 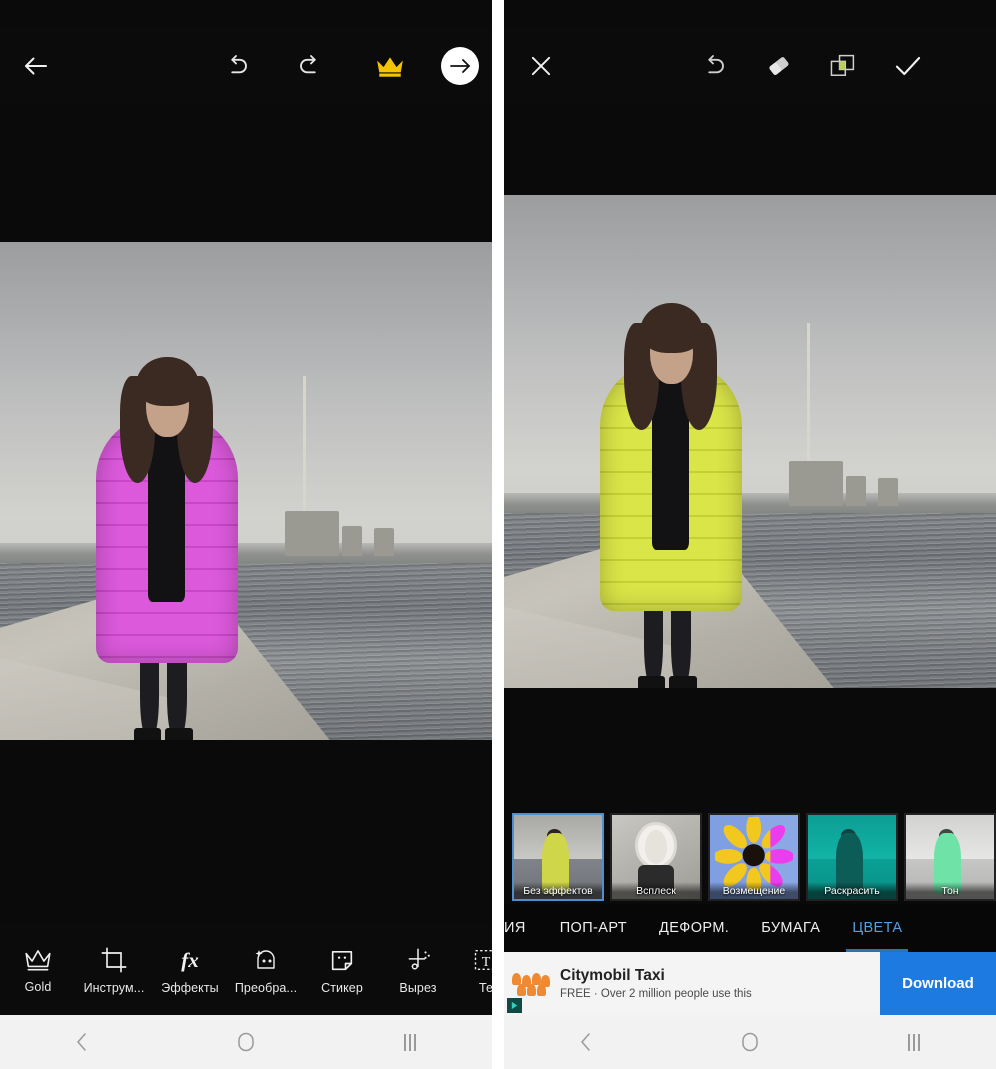 I want to click on close-icon, so click(x=541, y=66).